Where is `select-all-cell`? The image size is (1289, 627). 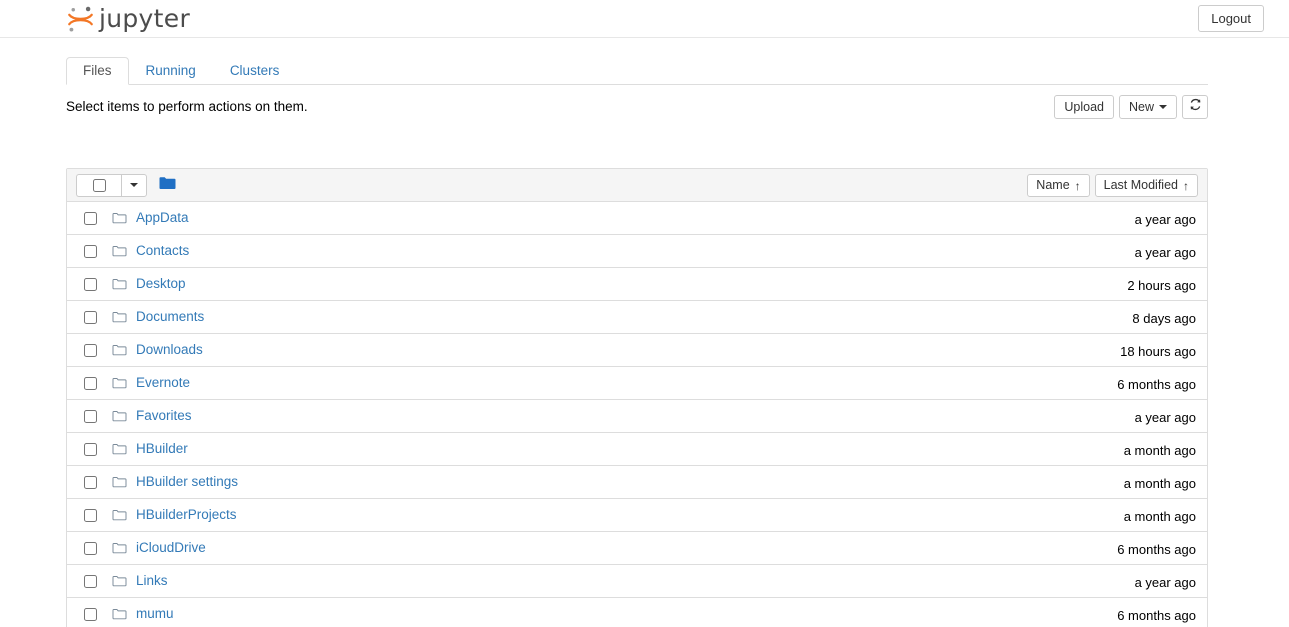 select-all-cell is located at coordinates (98, 185).